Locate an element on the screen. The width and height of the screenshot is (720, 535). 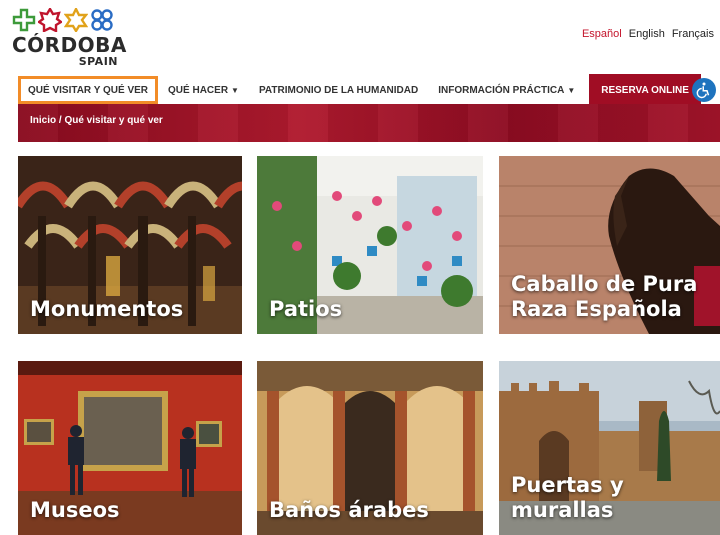
tile-monumentos: Monumentos is located at coordinates (130, 245).